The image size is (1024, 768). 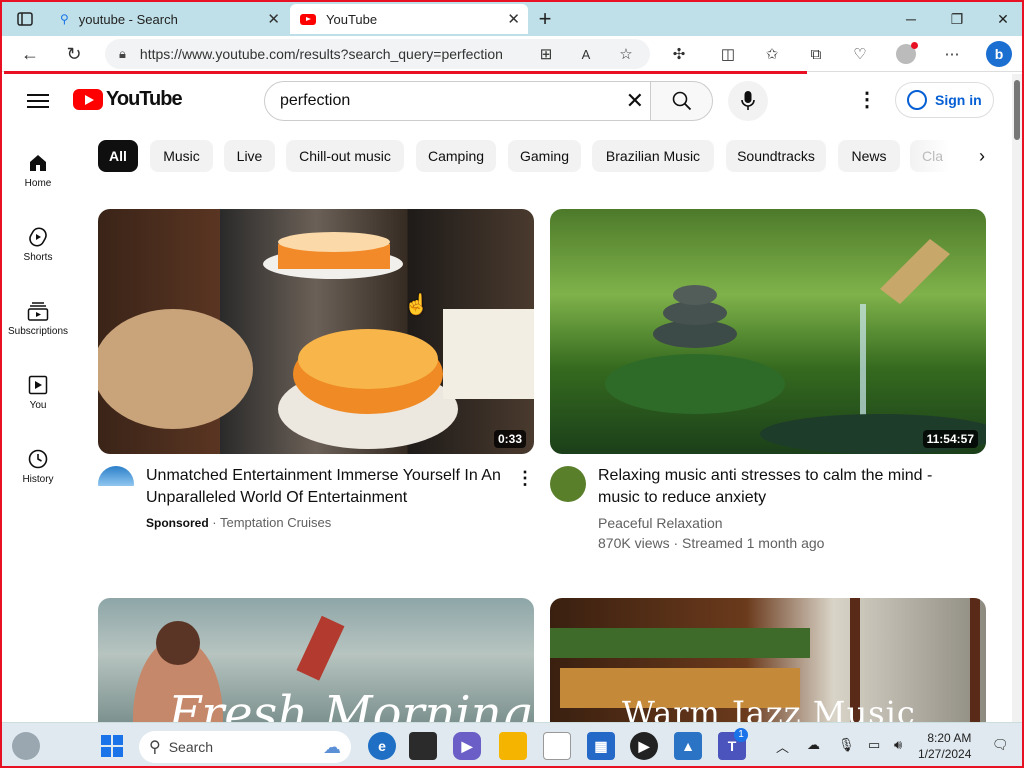 I want to click on network-icon: ▭, so click(x=874, y=745).